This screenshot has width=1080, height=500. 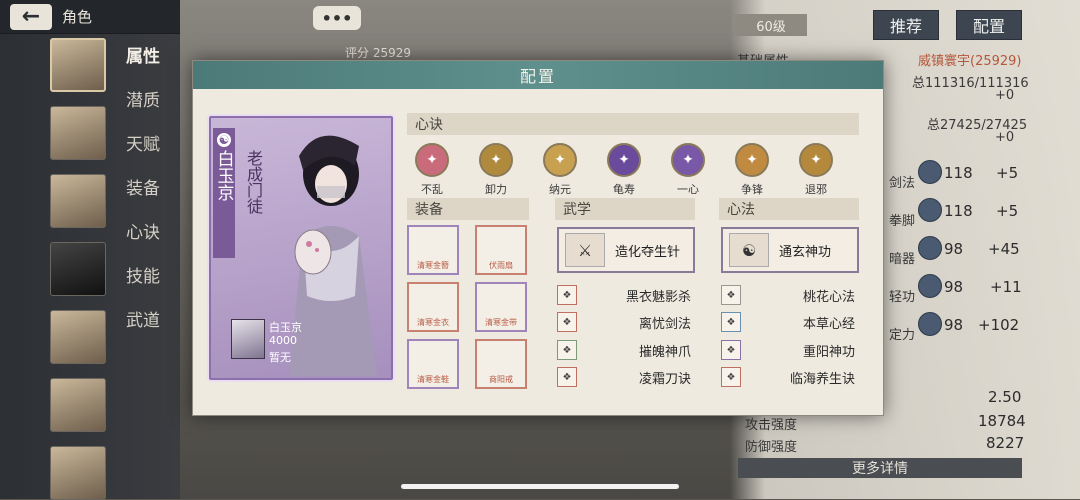 What do you see at coordinates (789, 209) in the screenshot?
I see `xinfa-section-header: 心法` at bounding box center [789, 209].